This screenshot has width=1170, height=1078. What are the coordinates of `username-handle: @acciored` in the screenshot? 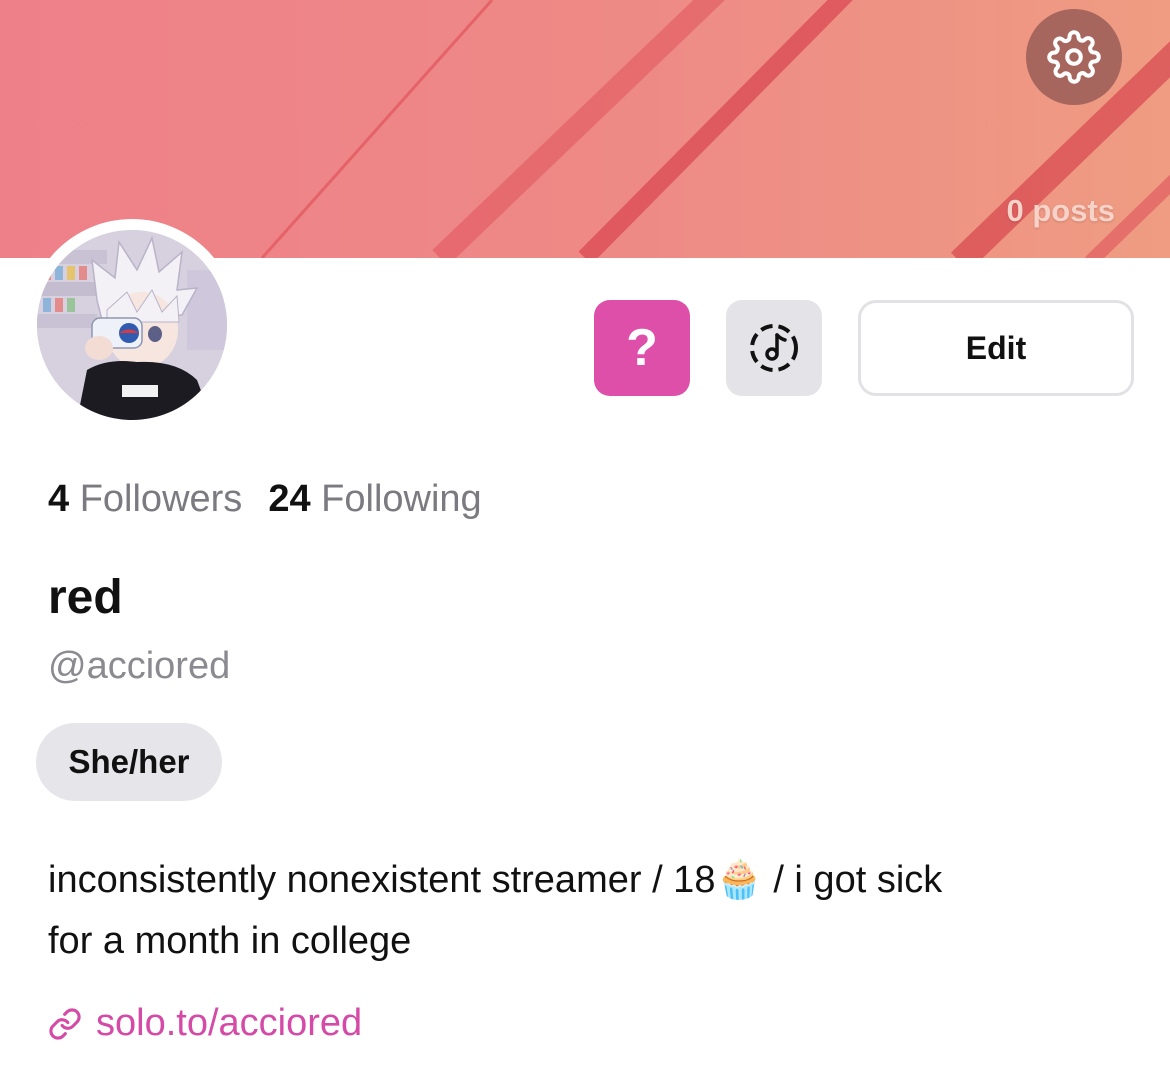 It's located at (139, 666).